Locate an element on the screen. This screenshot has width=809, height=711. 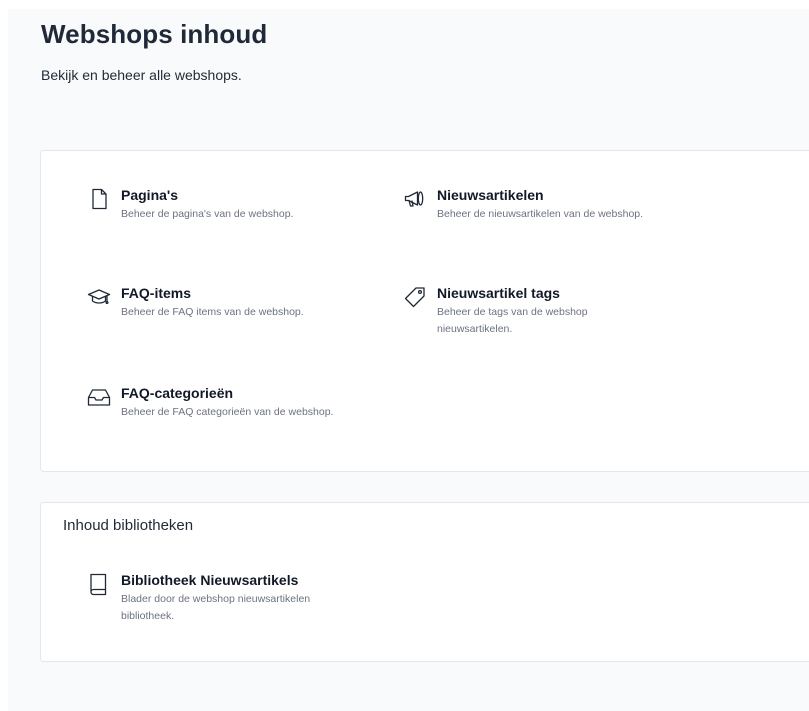
graduation-cap-icon is located at coordinates (99, 297).